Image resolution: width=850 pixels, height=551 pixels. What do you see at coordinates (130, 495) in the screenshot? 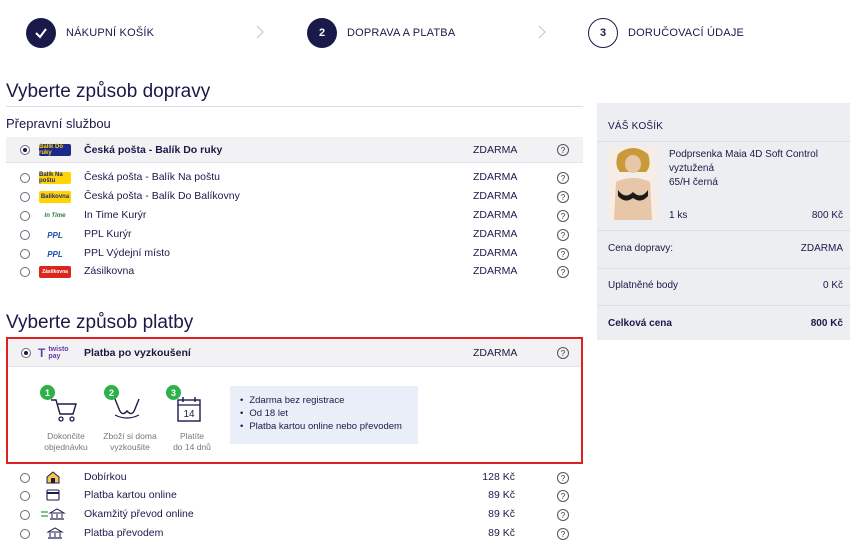
I see `payment-option-label: Platba kartou online` at bounding box center [130, 495].